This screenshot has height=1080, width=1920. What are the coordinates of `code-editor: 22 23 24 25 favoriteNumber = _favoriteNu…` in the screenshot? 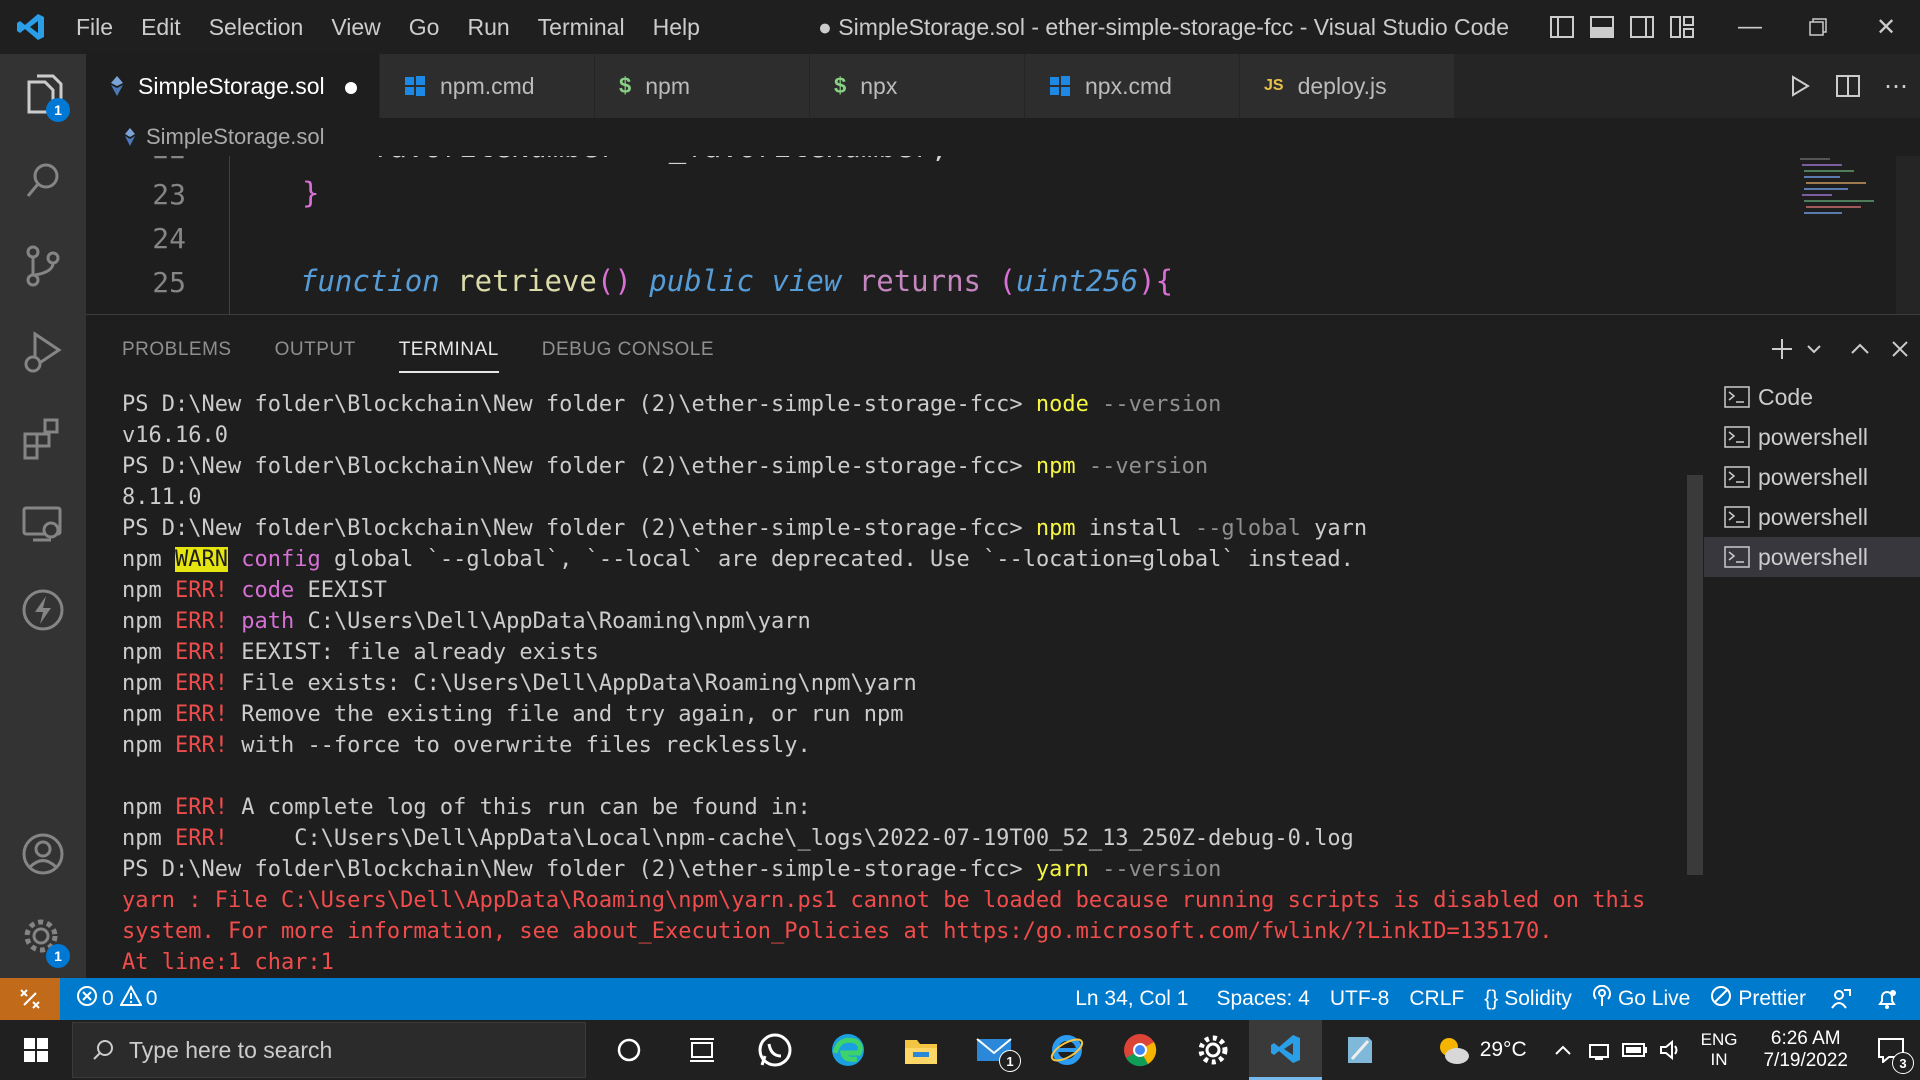 It's located at (1003, 235).